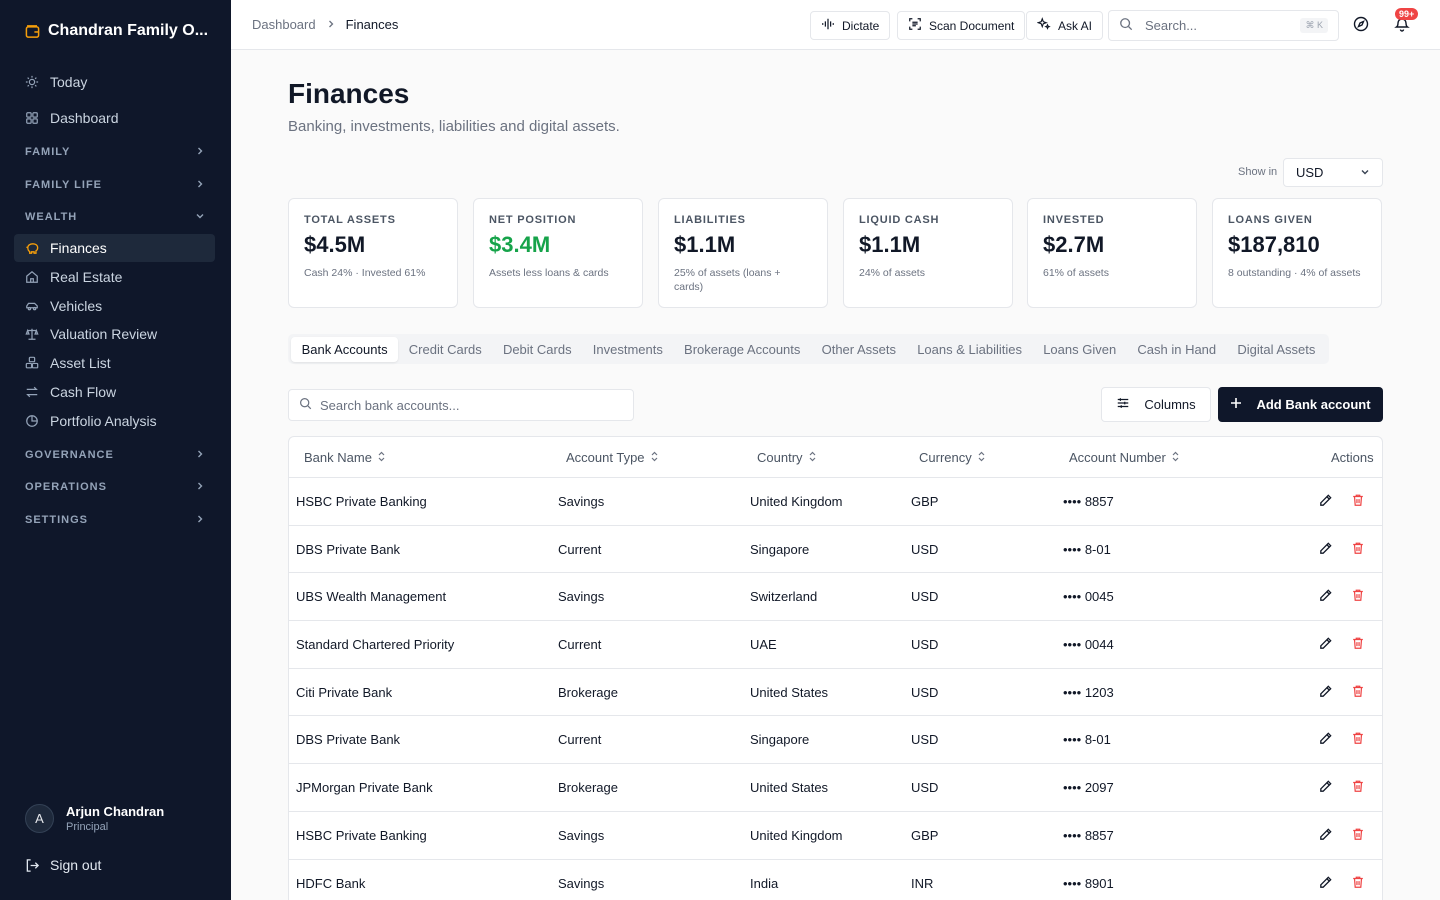  I want to click on columns-button: Columns, so click(1156, 404).